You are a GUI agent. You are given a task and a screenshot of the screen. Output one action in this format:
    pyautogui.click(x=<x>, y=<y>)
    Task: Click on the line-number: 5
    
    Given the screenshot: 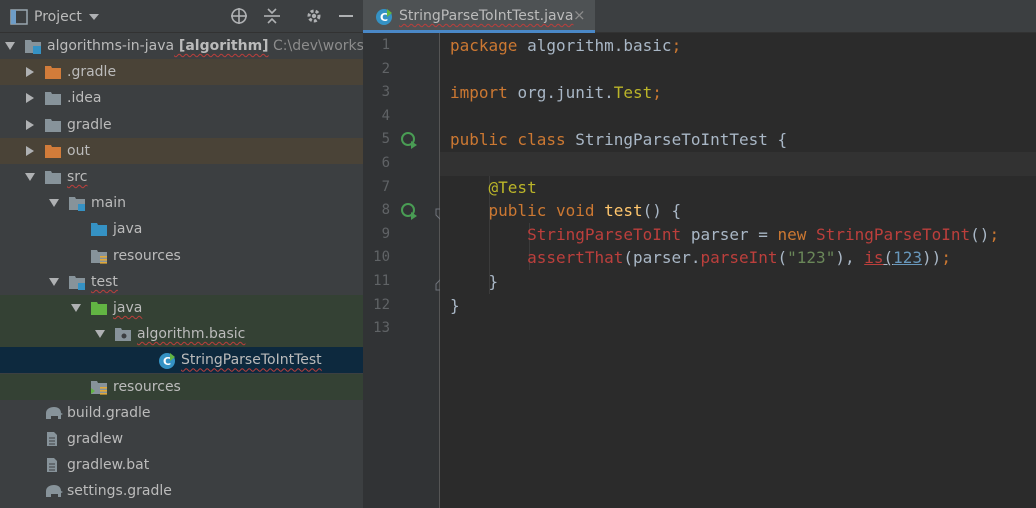 What is the action you would take?
    pyautogui.click(x=385, y=139)
    